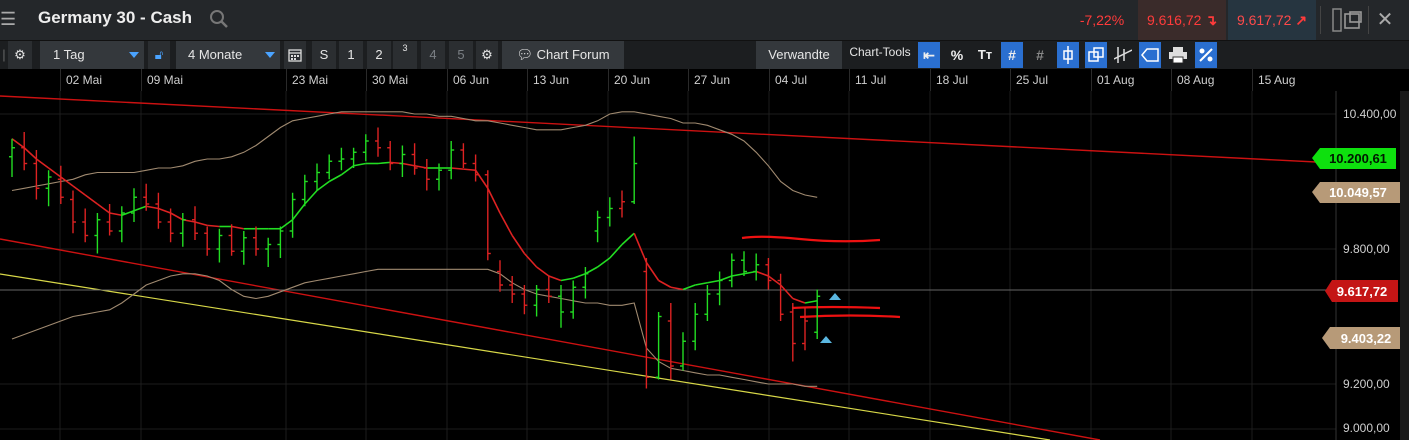 This screenshot has height=440, width=1409. Describe the element at coordinates (134, 55) in the screenshot. I see `chevron-down-icon` at that location.